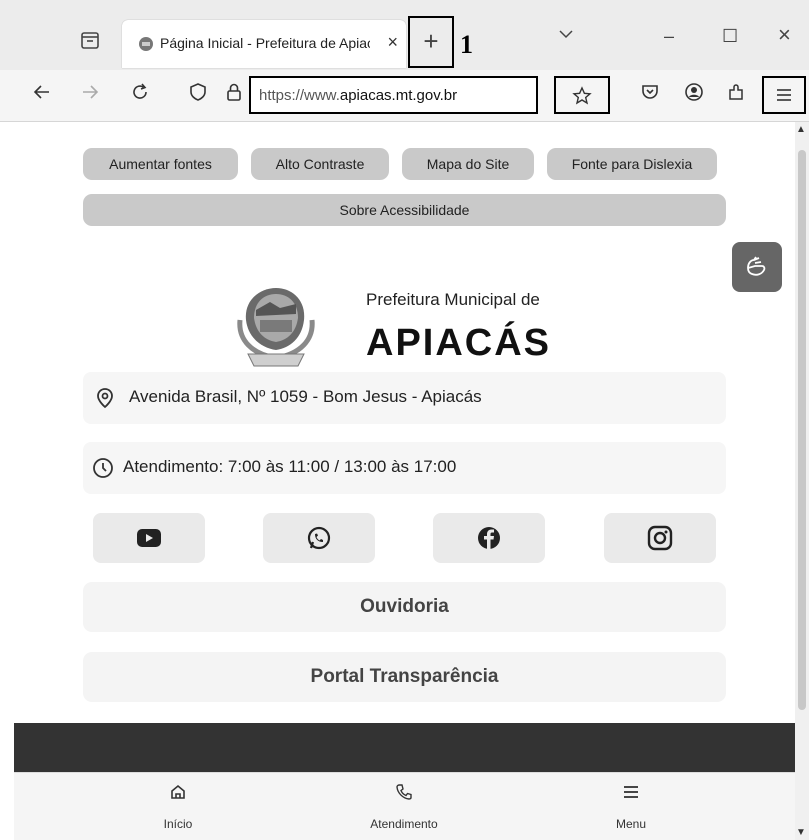 This screenshot has width=809, height=840. What do you see at coordinates (178, 791) in the screenshot?
I see `home-icon` at bounding box center [178, 791].